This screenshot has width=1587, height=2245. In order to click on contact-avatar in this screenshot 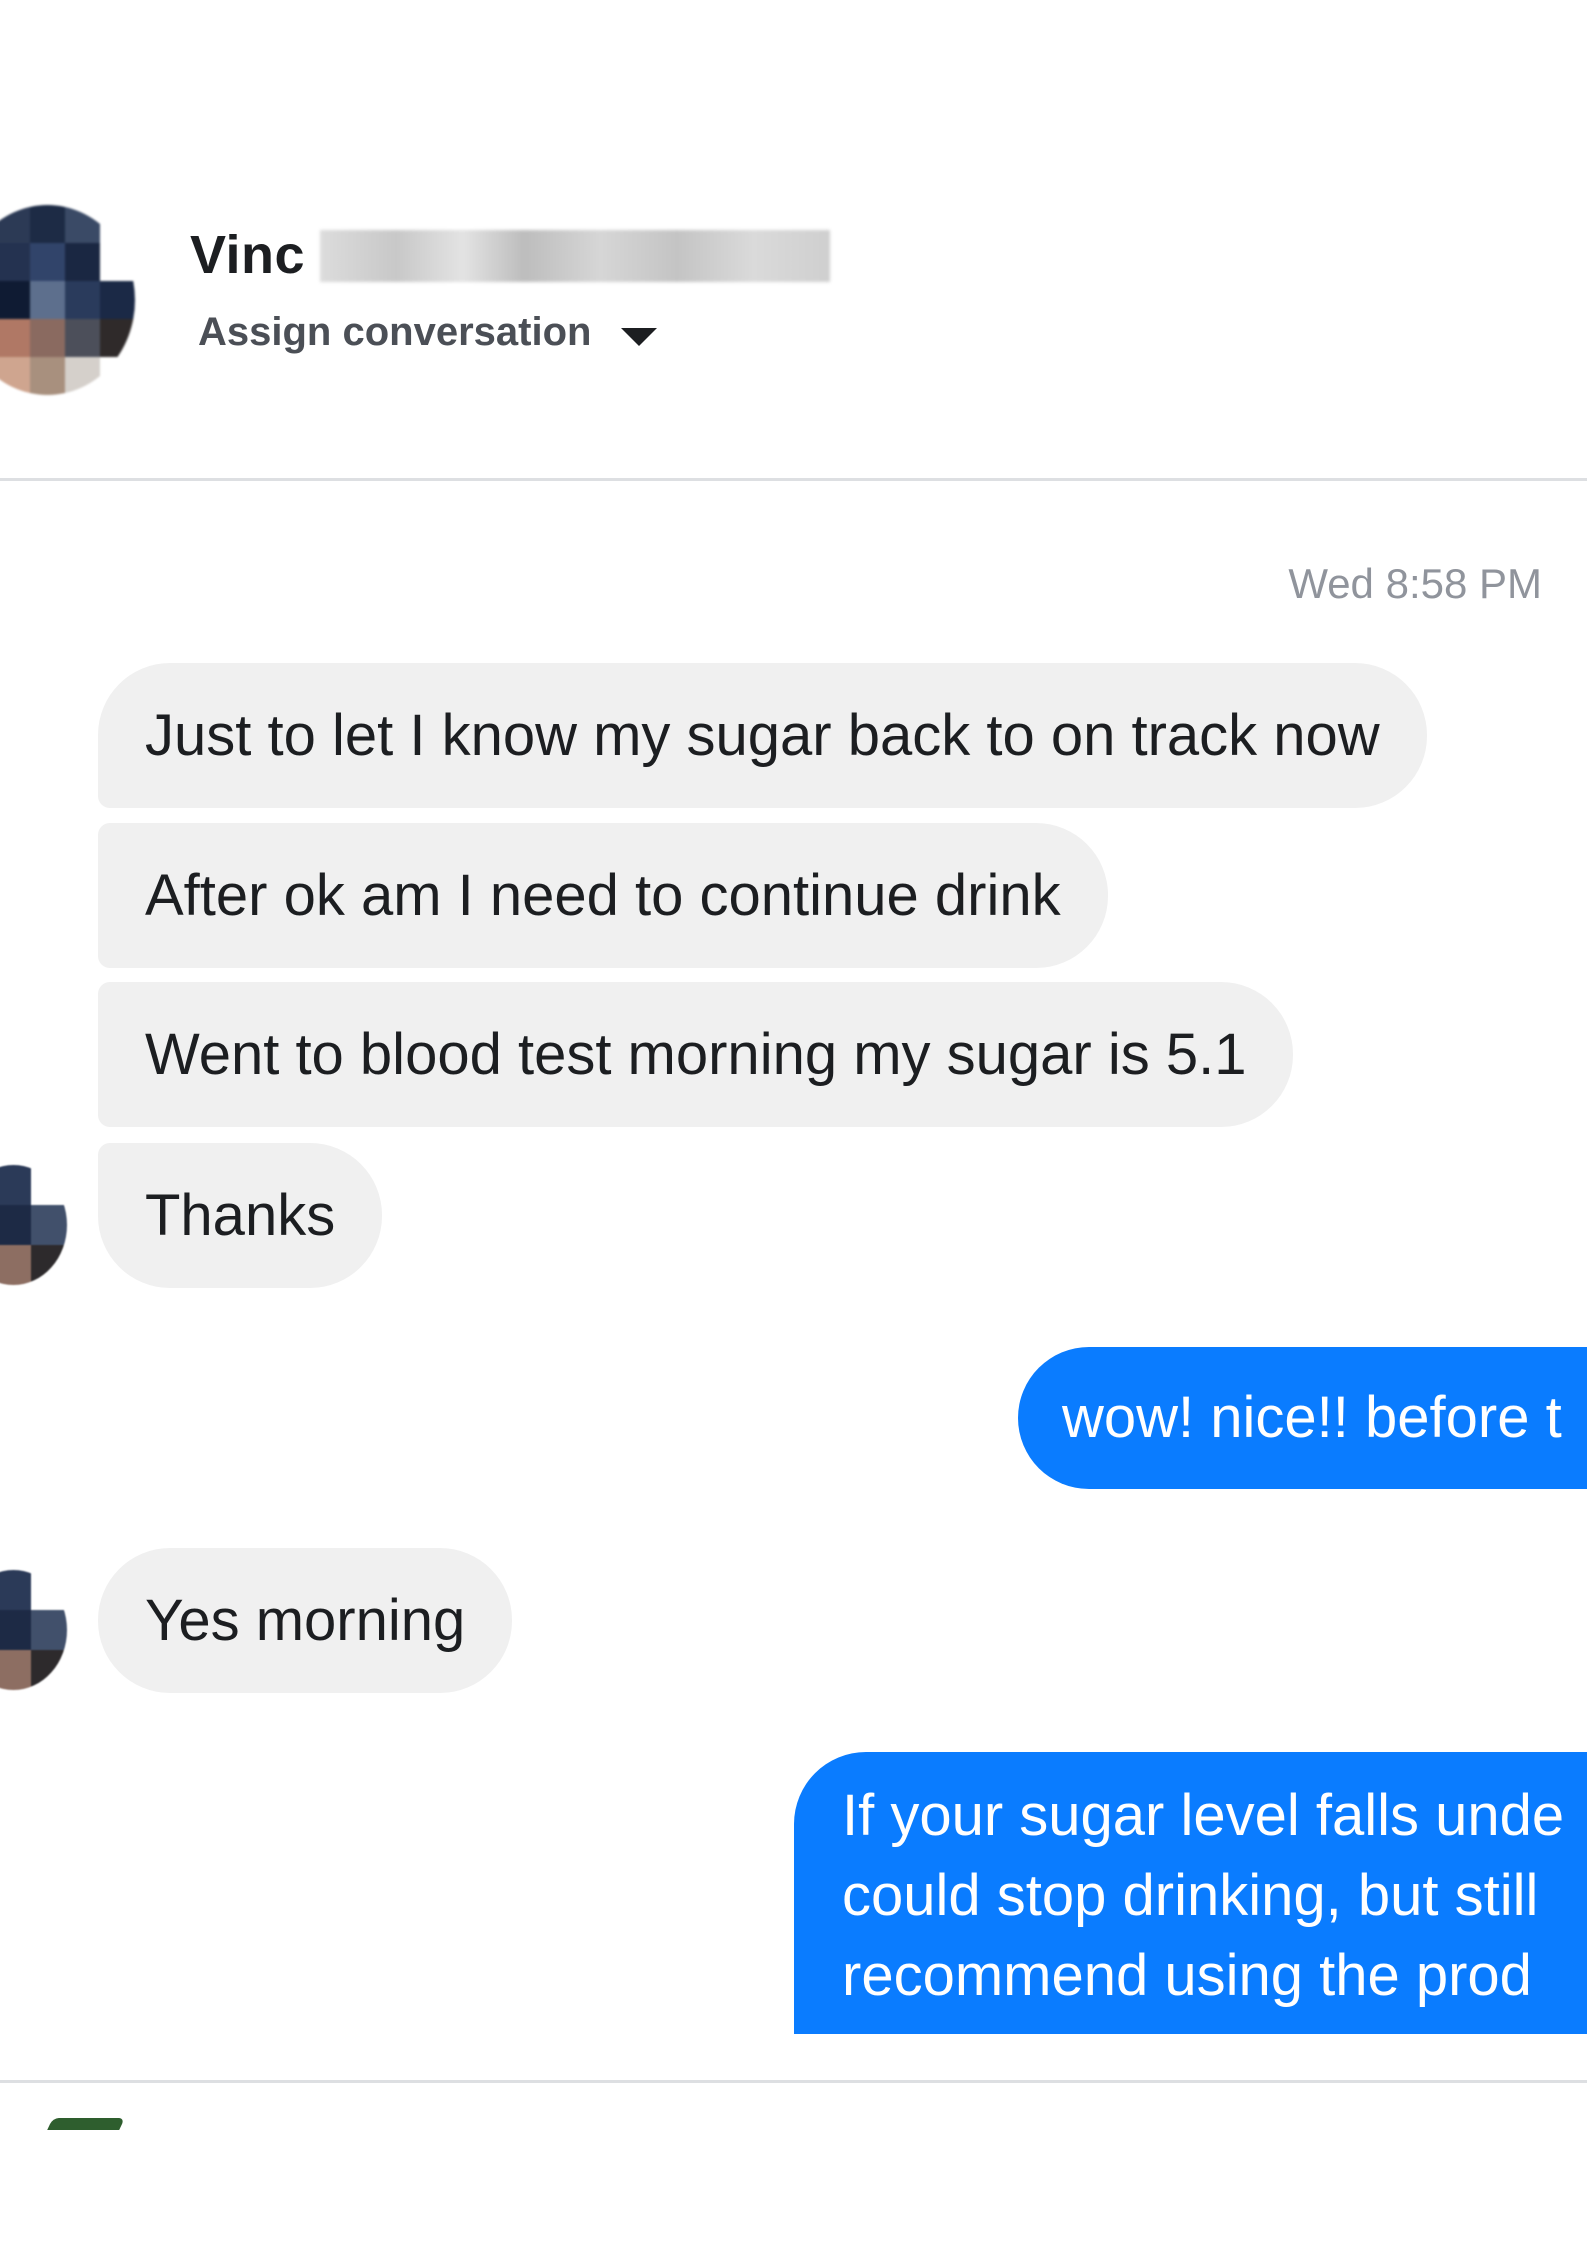, I will do `click(67, 300)`.